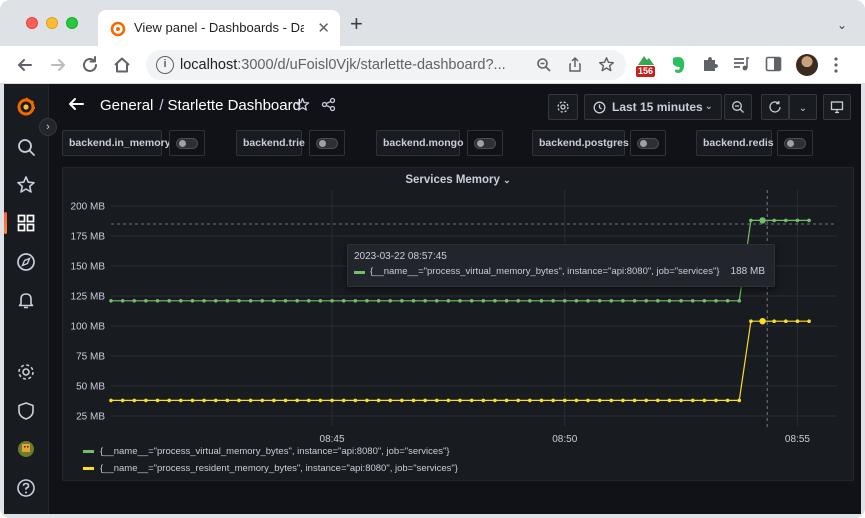 The height and width of the screenshot is (518, 865). Describe the element at coordinates (599, 107) in the screenshot. I see `clock-icon` at that location.